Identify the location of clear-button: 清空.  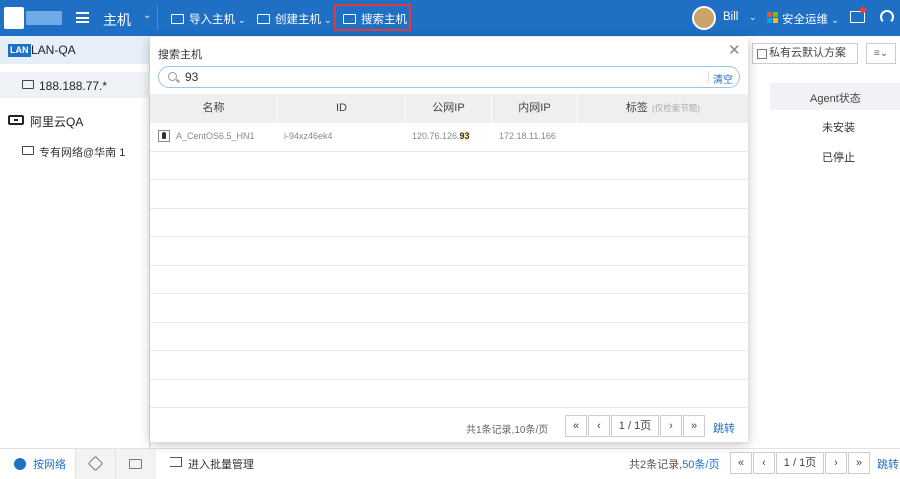
(723, 78).